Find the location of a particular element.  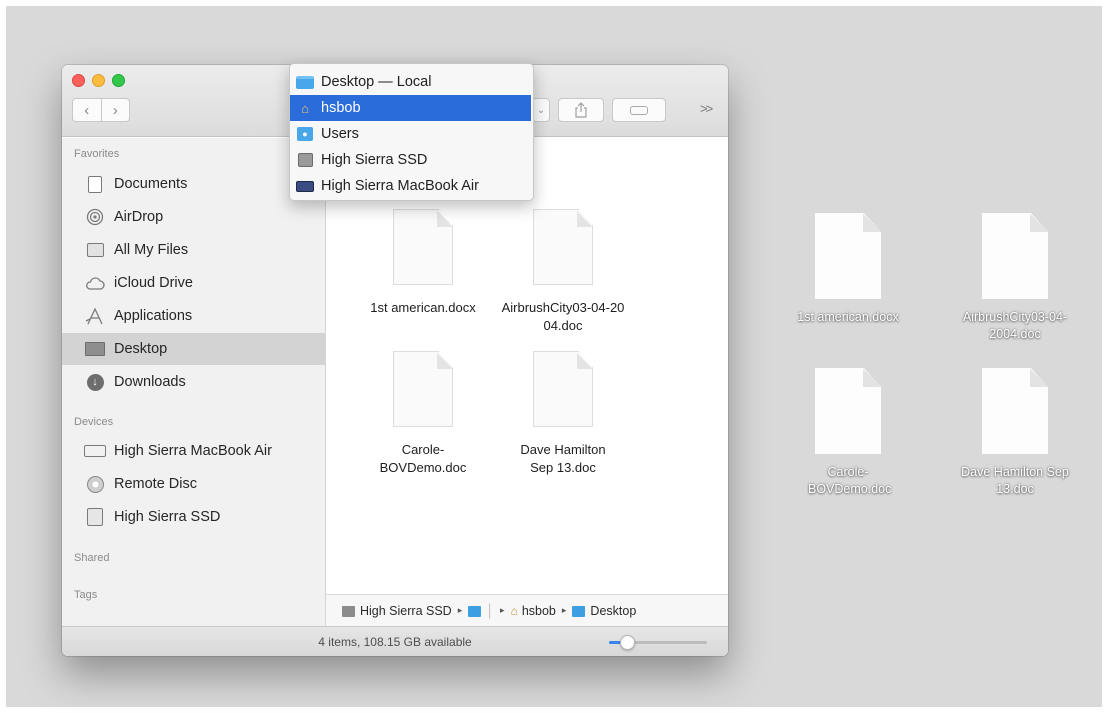

desktop-file: 1st american.docx is located at coordinates (848, 269).